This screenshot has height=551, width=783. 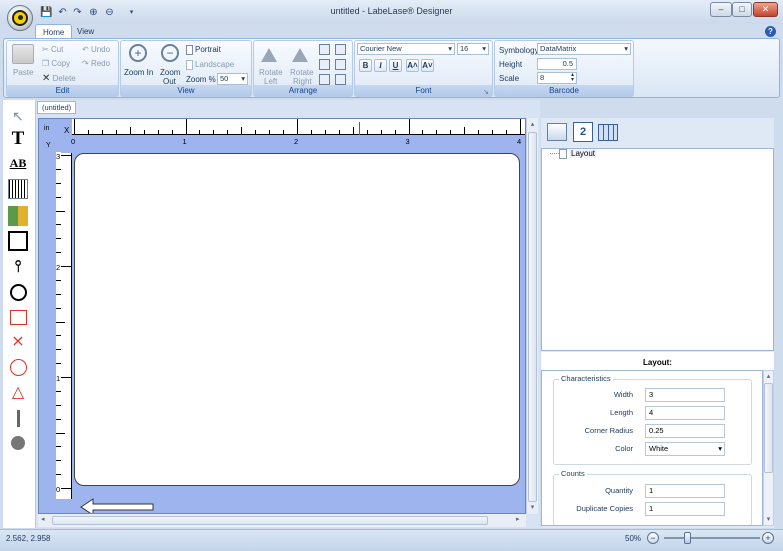 I want to click on align-left-icon, so click(x=340, y=49).